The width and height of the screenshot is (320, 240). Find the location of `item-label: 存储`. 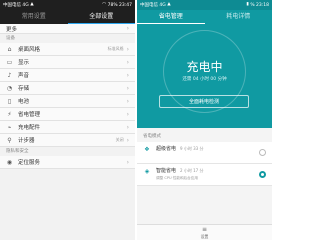

item-label: 存储 is located at coordinates (24, 89).